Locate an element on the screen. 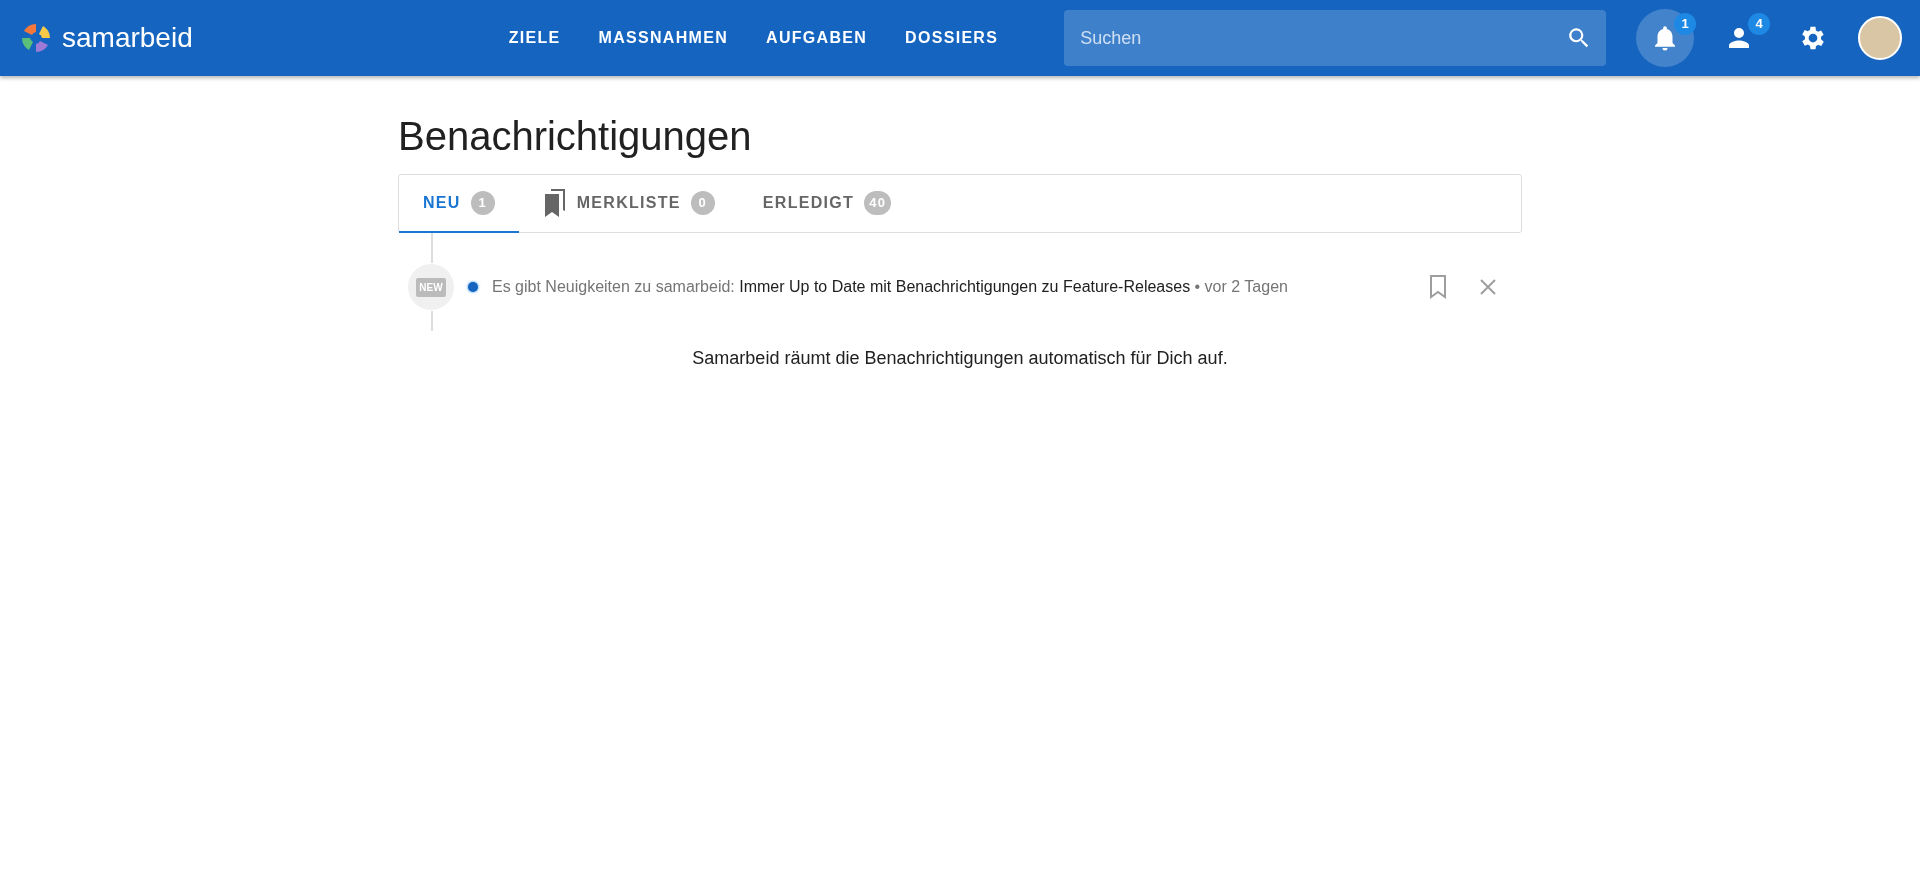  notification-text: Es gibt Neuigkeiten zu samarbeid: Immer Up to Date mit Benachrichtigungen zu Feature-Releases • vor 2 Tagen is located at coordinates (957, 287).